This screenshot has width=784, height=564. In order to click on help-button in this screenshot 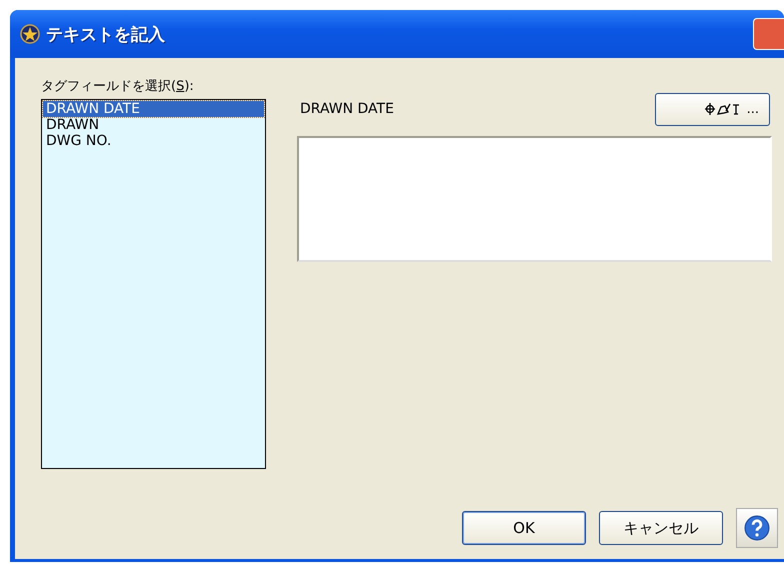, I will do `click(757, 528)`.